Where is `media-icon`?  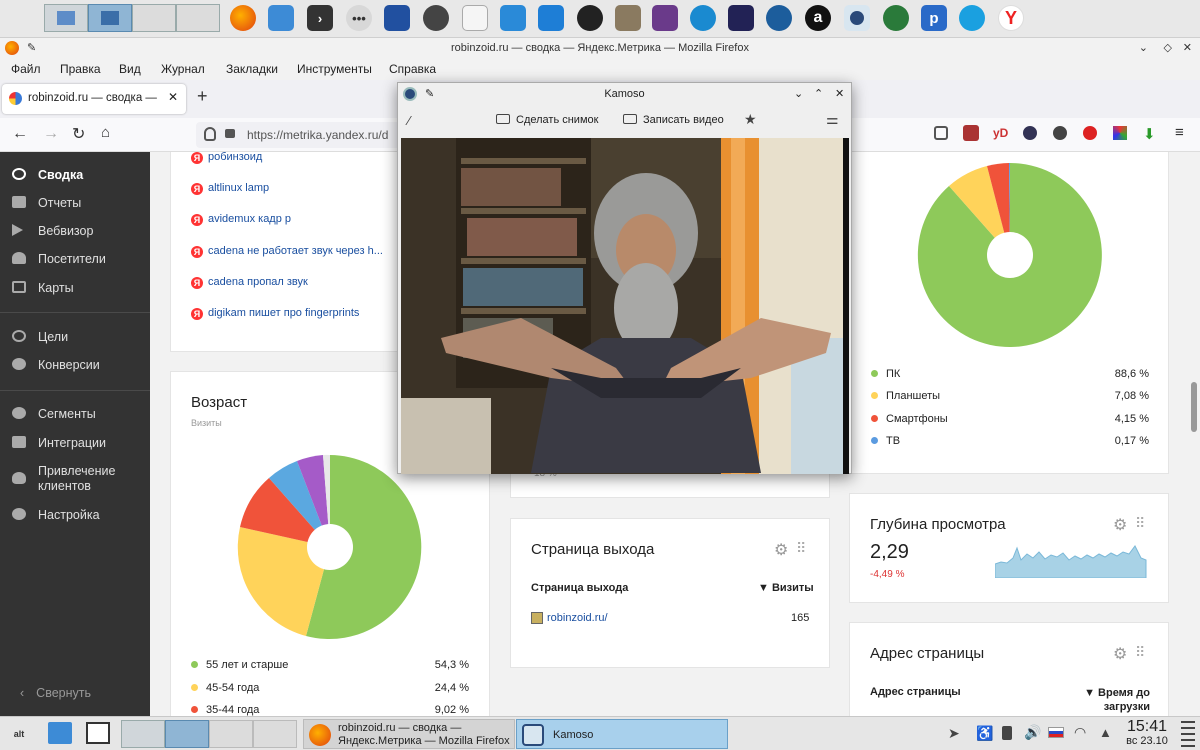 media-icon is located at coordinates (741, 18).